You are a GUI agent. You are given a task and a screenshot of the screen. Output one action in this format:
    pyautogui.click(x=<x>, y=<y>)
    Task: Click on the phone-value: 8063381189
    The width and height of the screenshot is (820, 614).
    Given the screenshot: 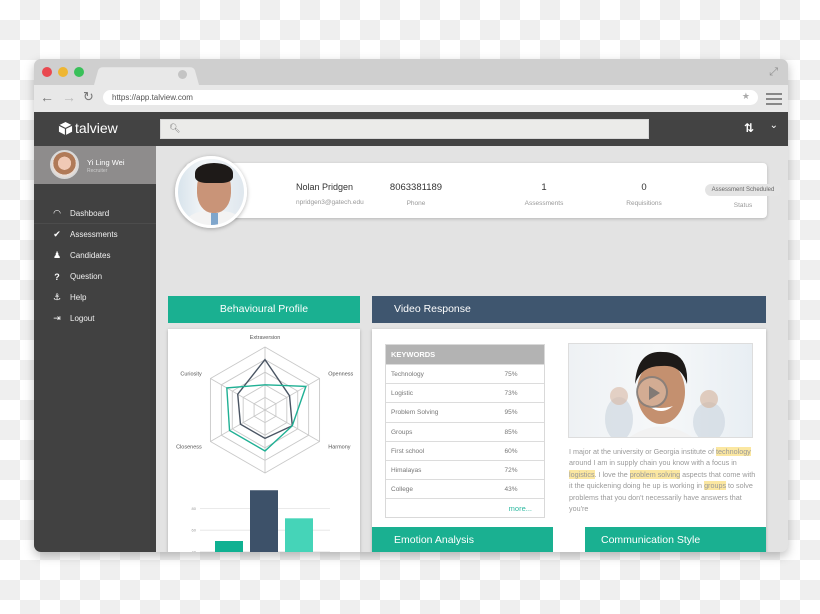 What is the action you would take?
    pyautogui.click(x=416, y=187)
    